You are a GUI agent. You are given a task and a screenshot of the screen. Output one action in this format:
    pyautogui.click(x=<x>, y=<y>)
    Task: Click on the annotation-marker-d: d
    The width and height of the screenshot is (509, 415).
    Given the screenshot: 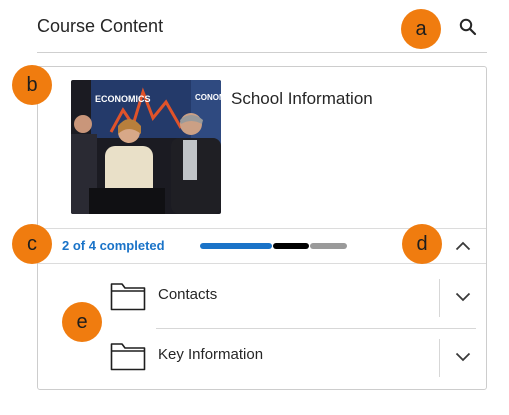 What is the action you would take?
    pyautogui.click(x=422, y=244)
    